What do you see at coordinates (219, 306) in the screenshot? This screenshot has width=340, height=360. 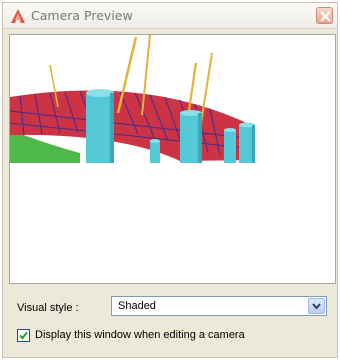 I see `visual-style-dropdown: Shaded` at bounding box center [219, 306].